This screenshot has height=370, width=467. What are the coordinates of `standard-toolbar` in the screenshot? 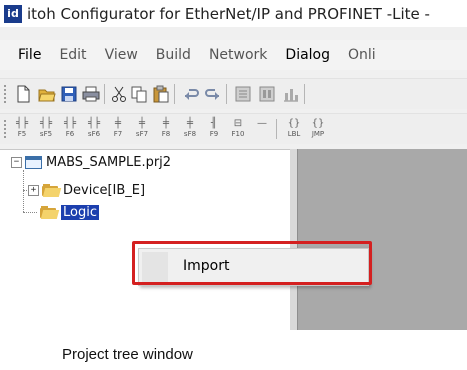 It's located at (233, 93).